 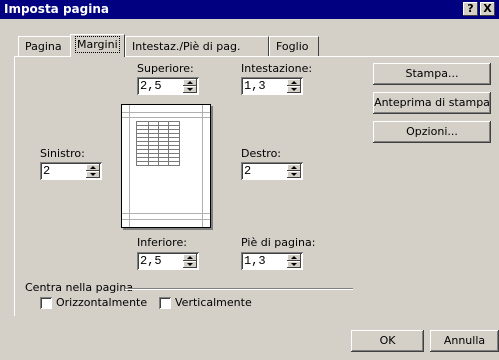 What do you see at coordinates (464, 341) in the screenshot?
I see `annulla-button: Annulla` at bounding box center [464, 341].